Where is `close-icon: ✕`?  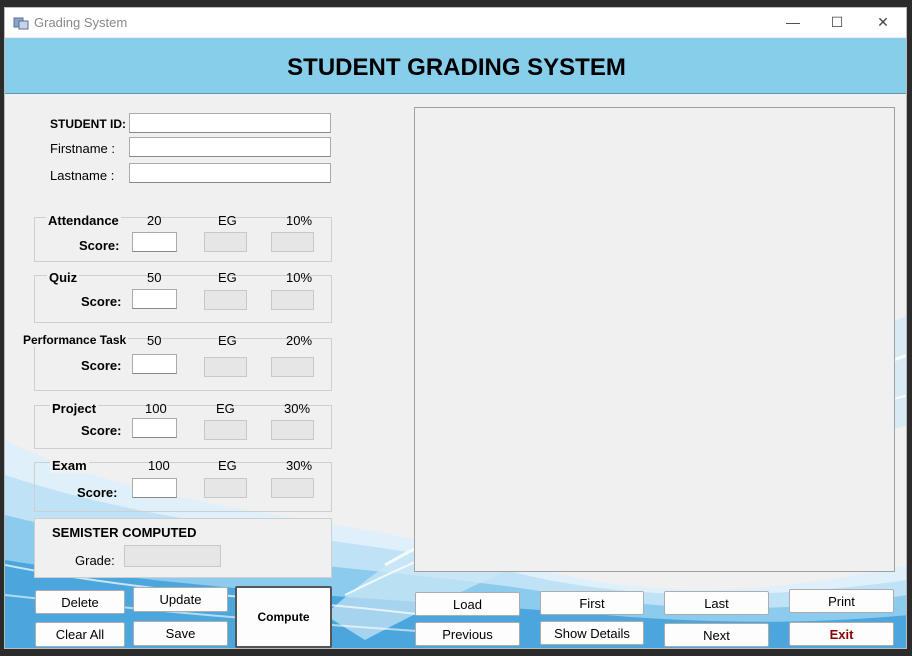 close-icon: ✕ is located at coordinates (883, 22).